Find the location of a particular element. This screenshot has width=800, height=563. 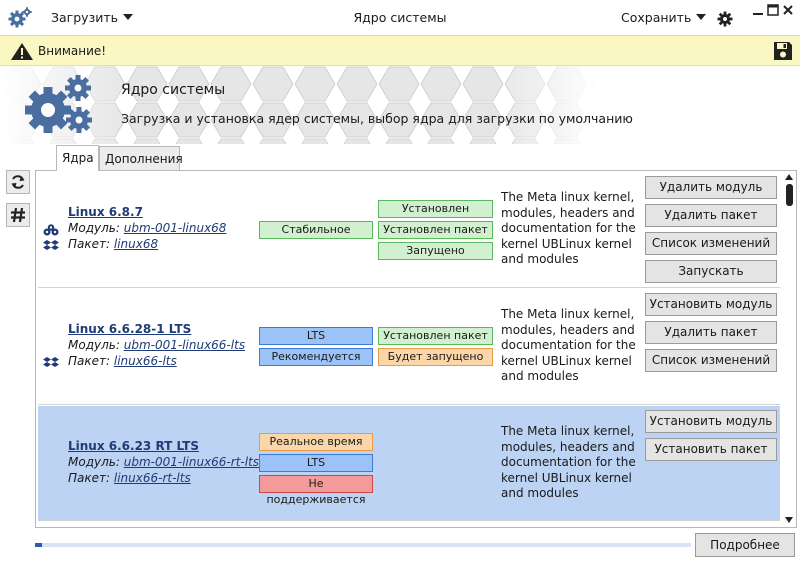

tab-kernels: Ядра is located at coordinates (77, 158).